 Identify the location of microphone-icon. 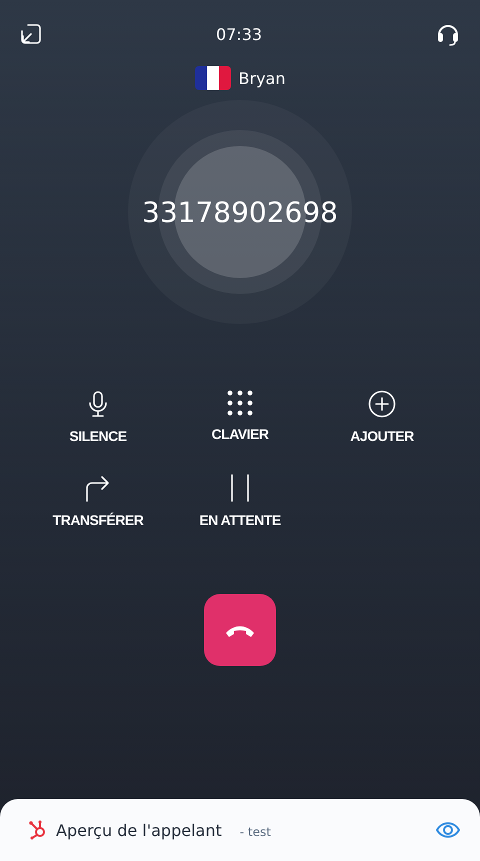
(98, 404).